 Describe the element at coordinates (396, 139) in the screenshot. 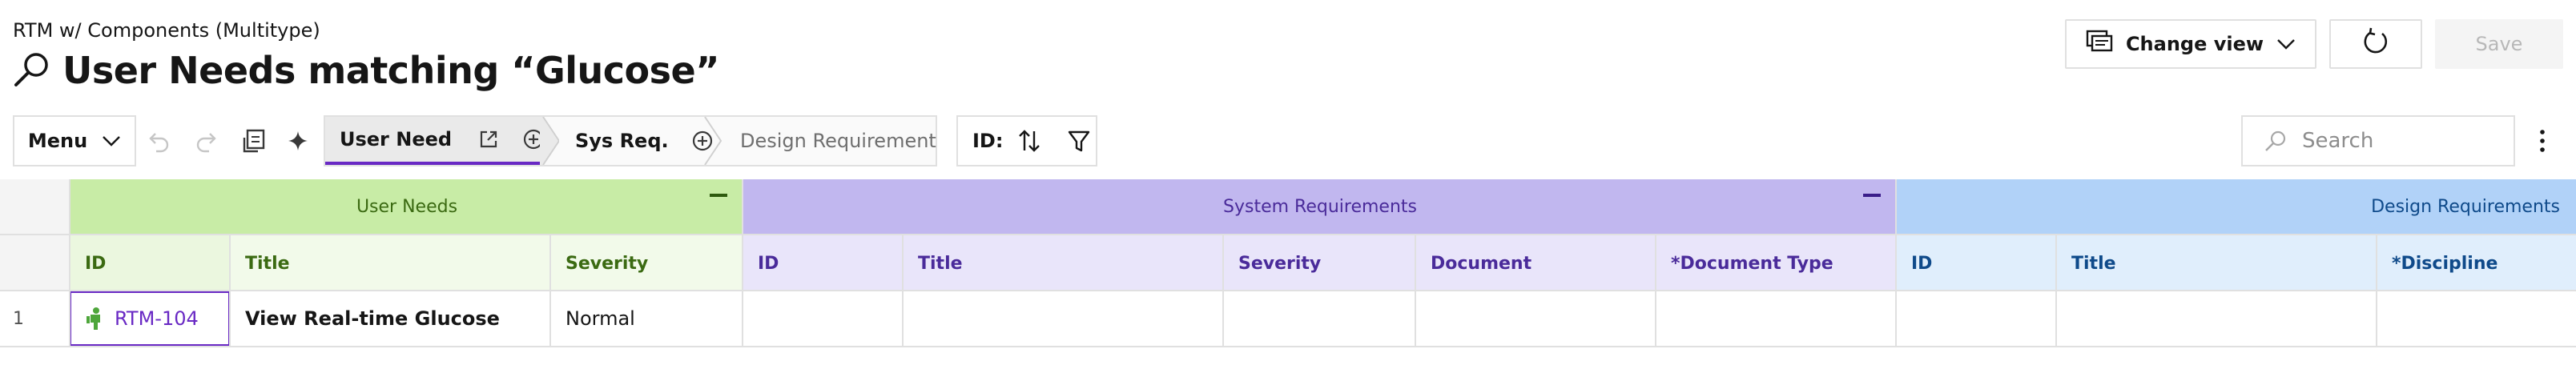

I see `breadcrumb-user-need-label: User Need` at that location.